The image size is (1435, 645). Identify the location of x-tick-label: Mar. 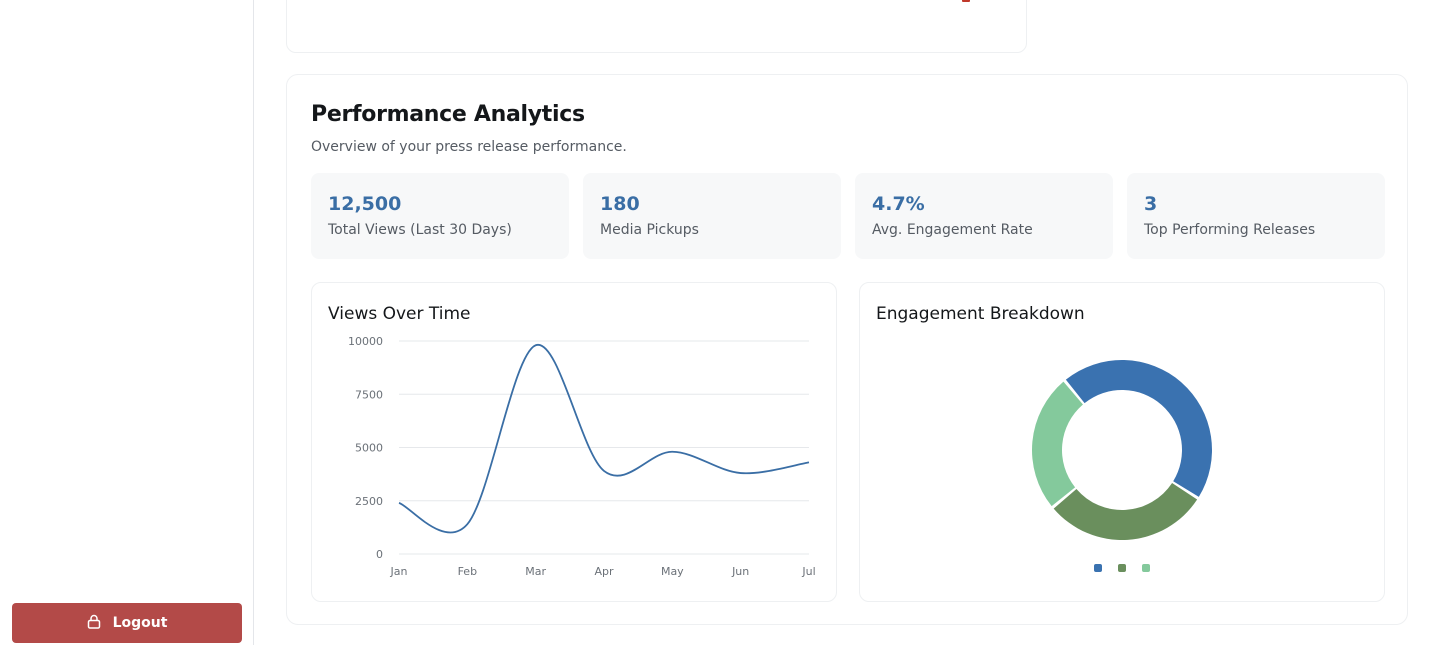
(535, 571).